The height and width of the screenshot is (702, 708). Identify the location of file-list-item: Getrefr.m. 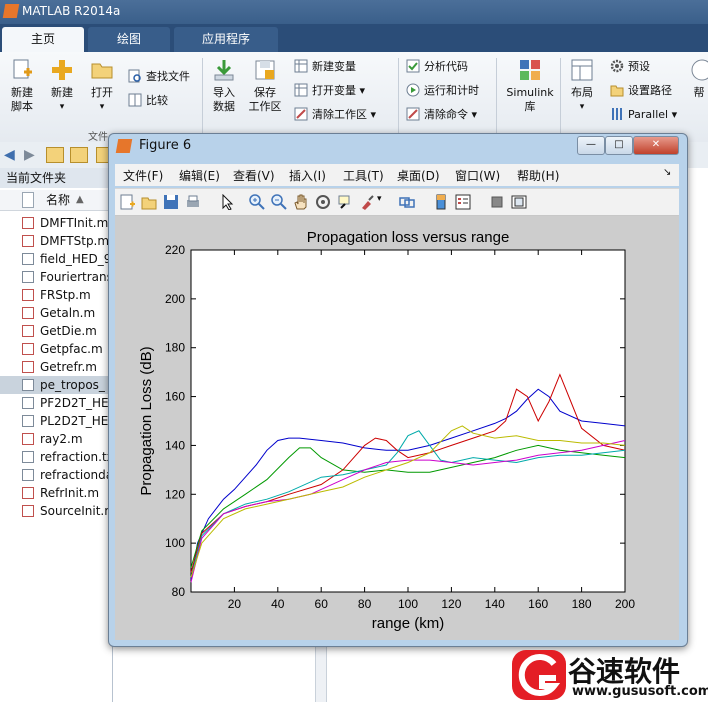
(56, 367).